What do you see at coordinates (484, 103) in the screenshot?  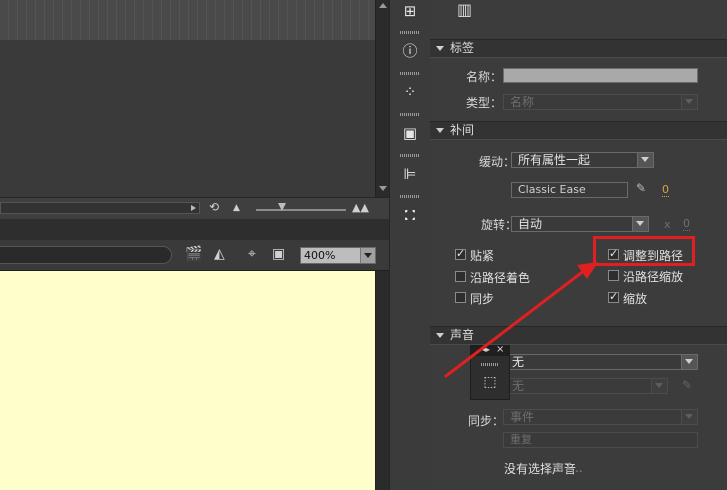 I see `type-label: 类型：` at bounding box center [484, 103].